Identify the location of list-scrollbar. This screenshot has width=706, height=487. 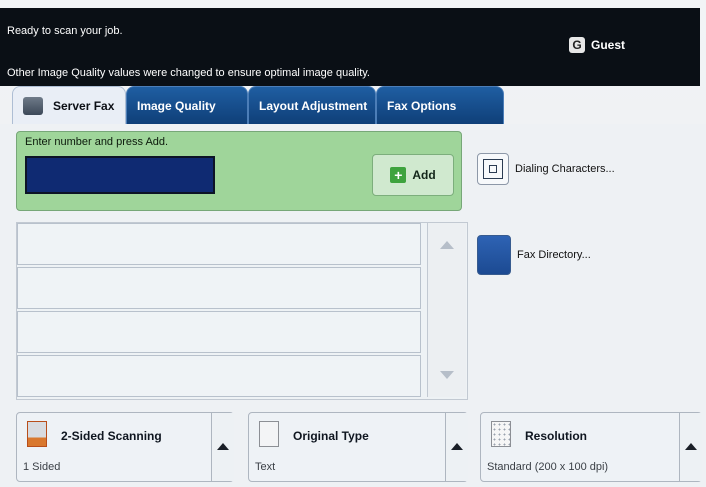
(446, 310).